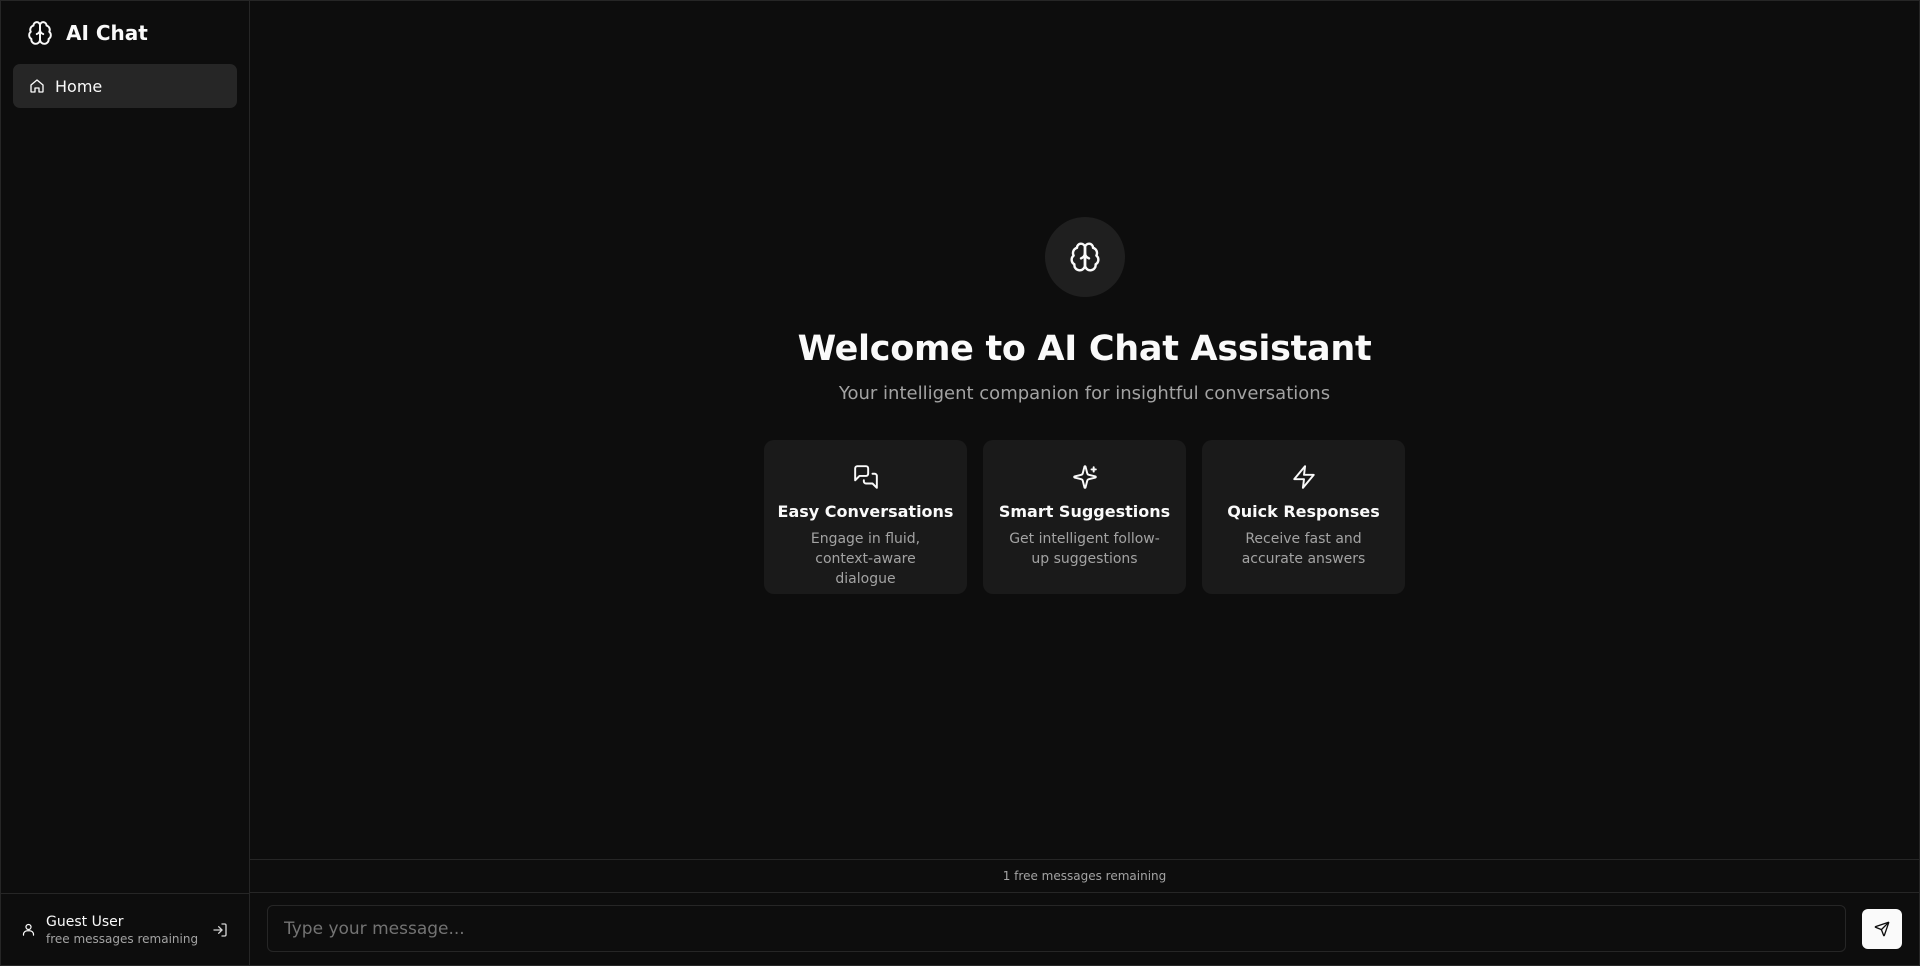 The image size is (1920, 966). Describe the element at coordinates (37, 86) in the screenshot. I see `home-icon` at that location.